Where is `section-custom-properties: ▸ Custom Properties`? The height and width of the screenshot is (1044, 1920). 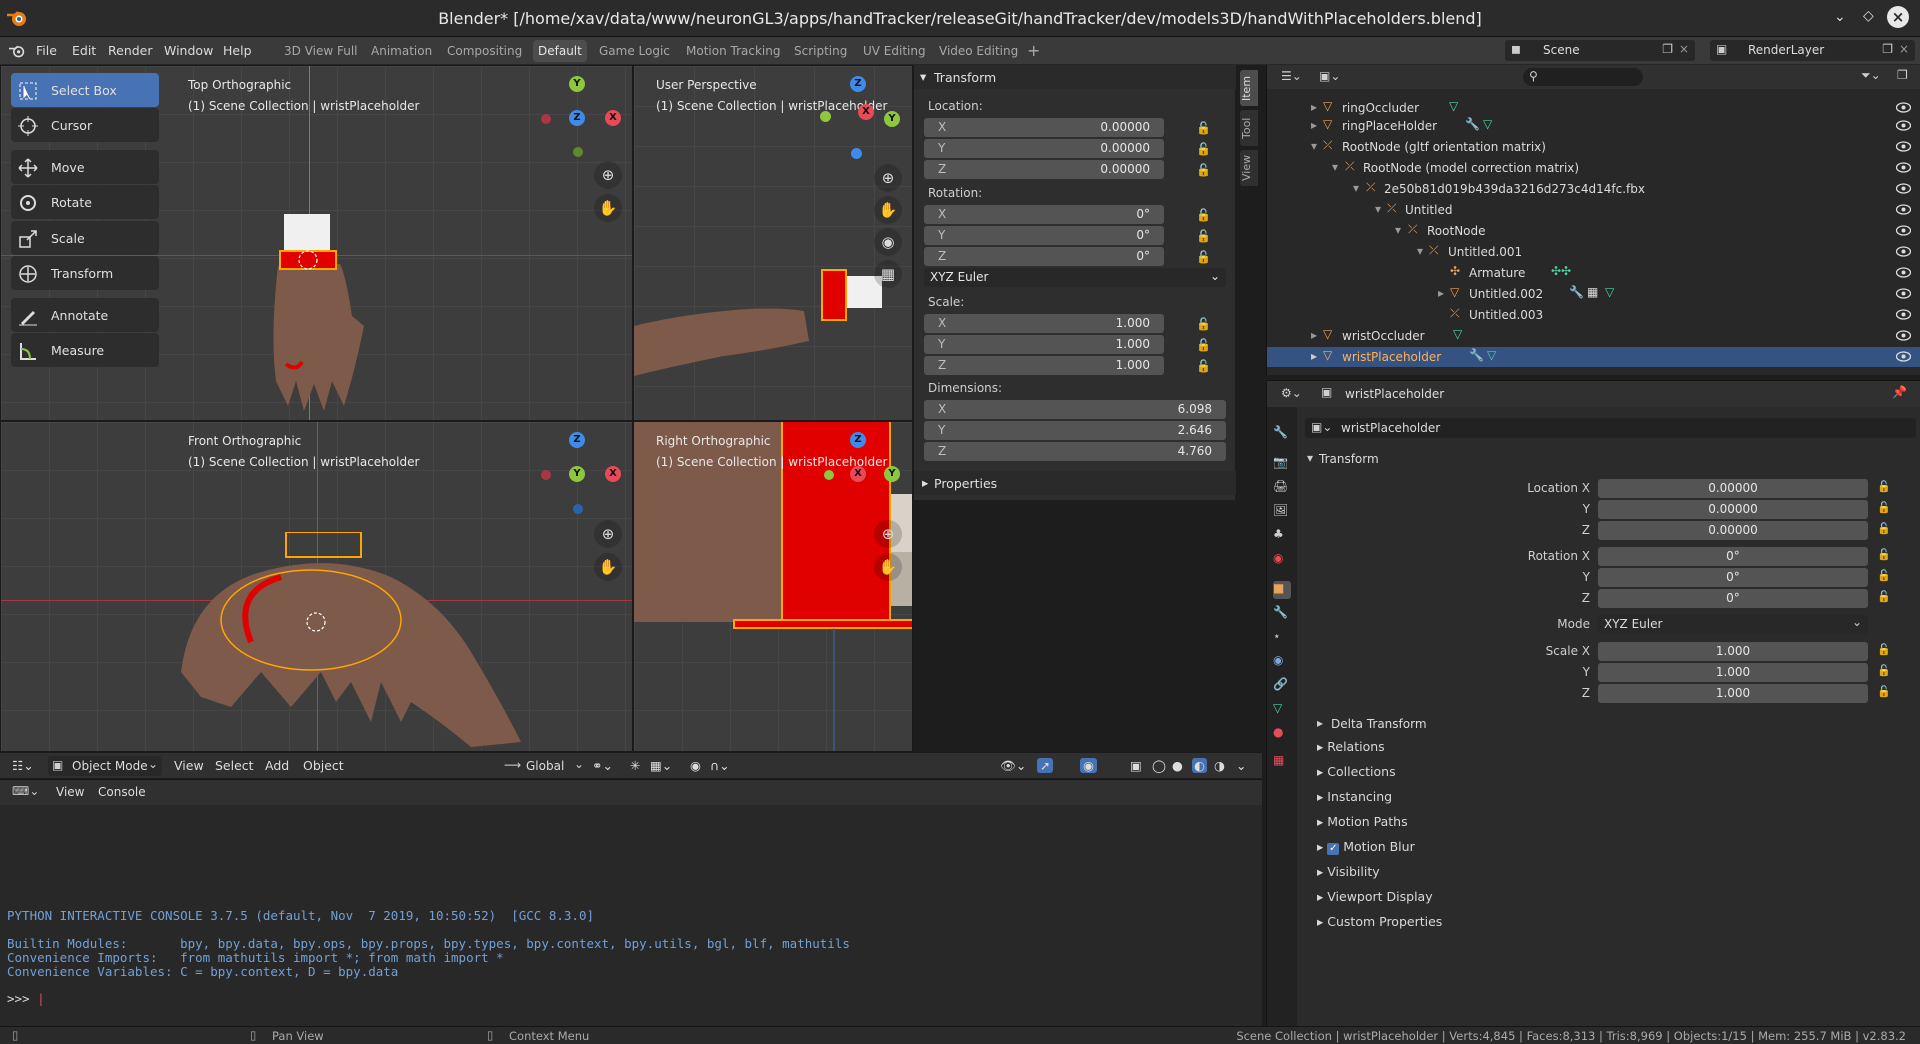
section-custom-properties: ▸ Custom Properties is located at coordinates (1379, 921).